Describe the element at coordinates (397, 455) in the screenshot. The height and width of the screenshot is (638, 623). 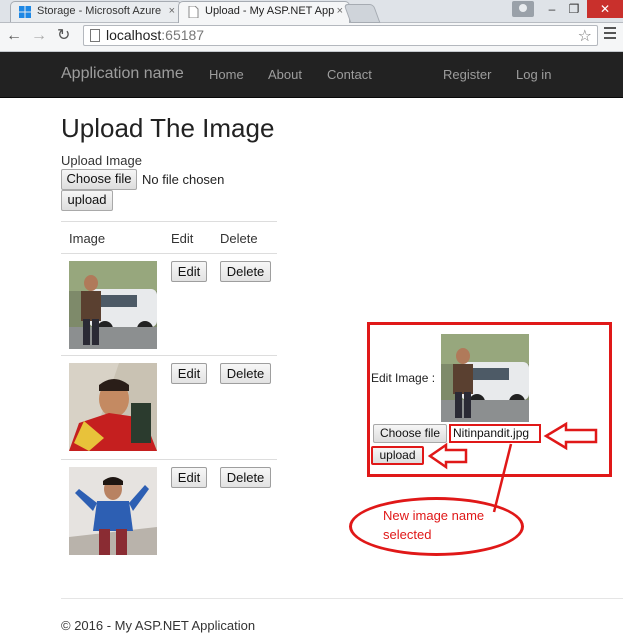
I see `edit-upload-button: upload` at that location.